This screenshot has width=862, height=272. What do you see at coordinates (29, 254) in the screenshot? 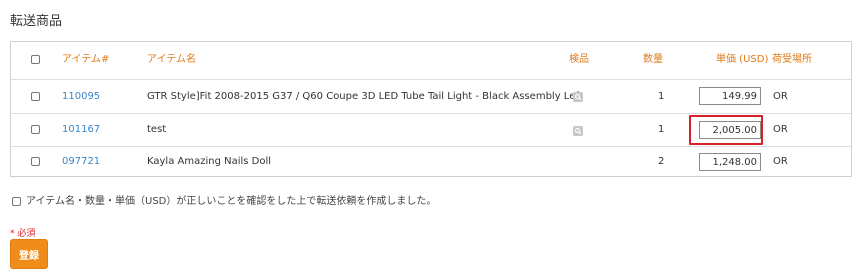
I see `submit-button: 登録` at bounding box center [29, 254].